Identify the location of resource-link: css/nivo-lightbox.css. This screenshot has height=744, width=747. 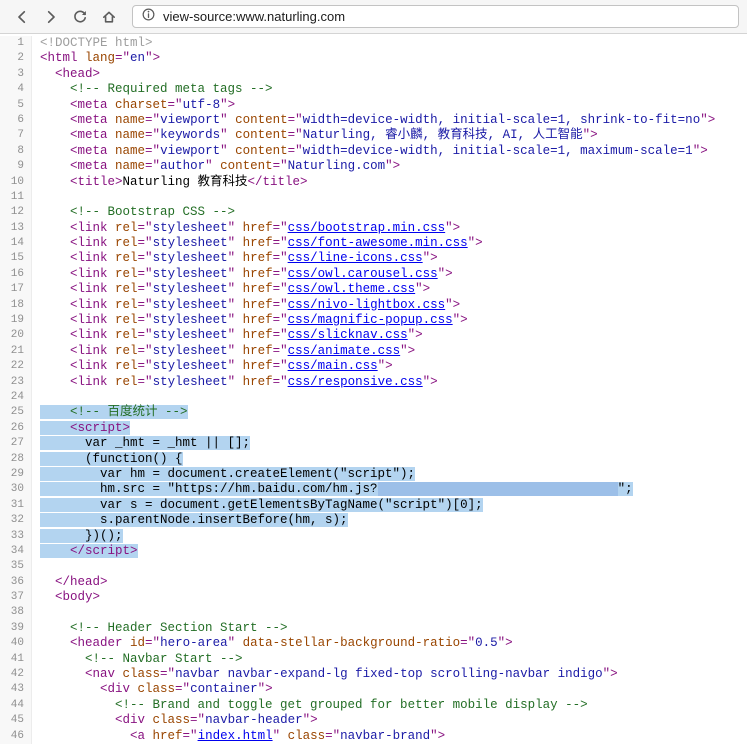
(367, 305).